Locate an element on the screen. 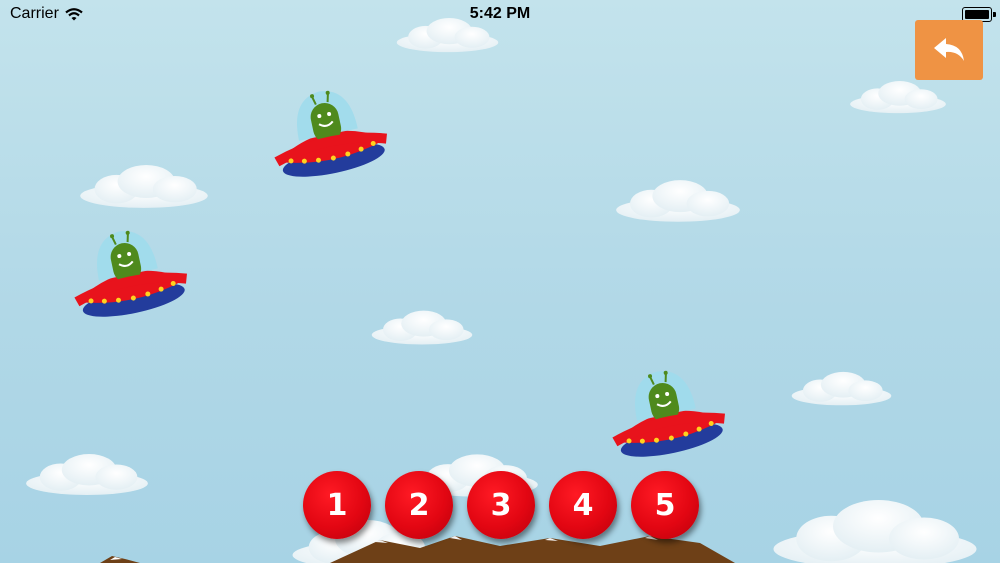 Image resolution: width=1000 pixels, height=563 pixels. undo-arrow-icon is located at coordinates (949, 49).